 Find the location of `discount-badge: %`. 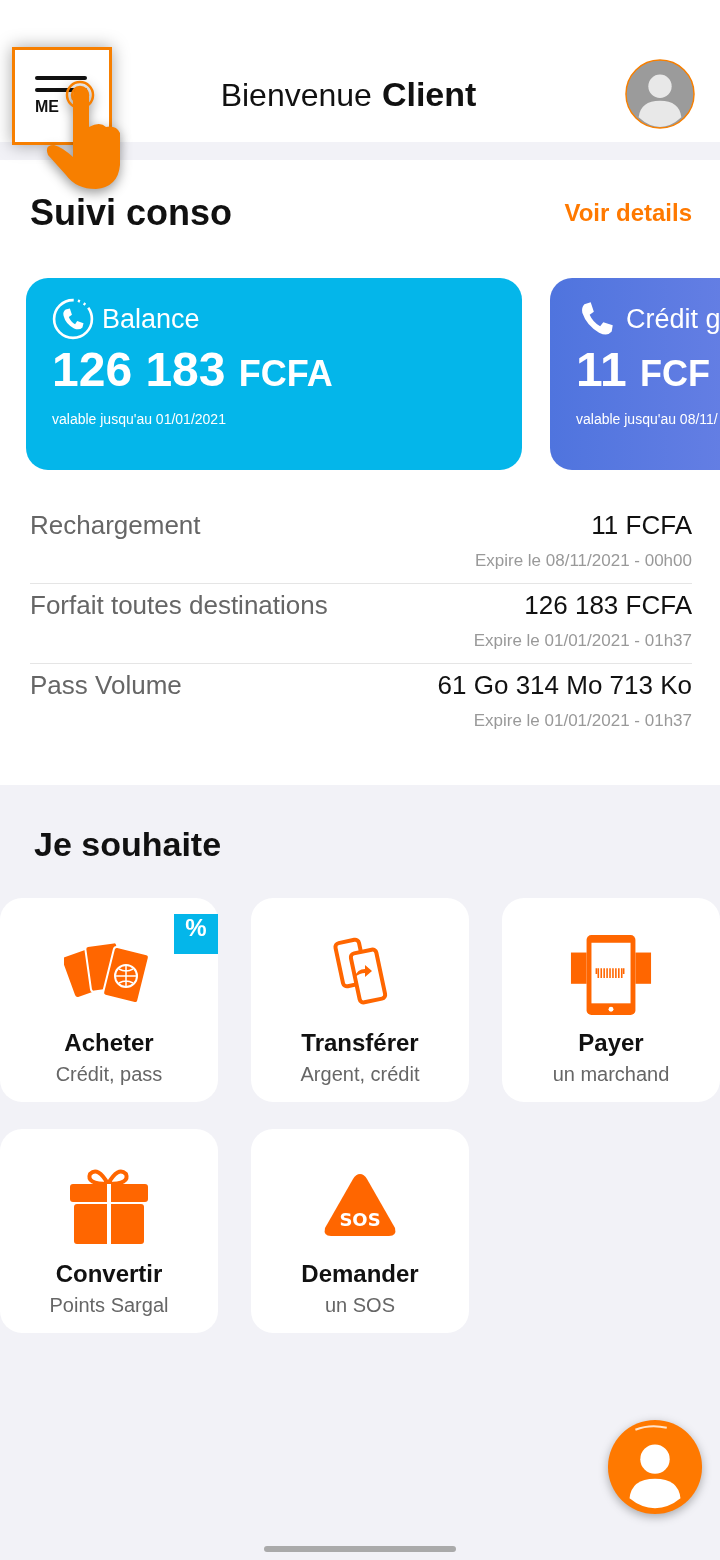

discount-badge: % is located at coordinates (196, 934).